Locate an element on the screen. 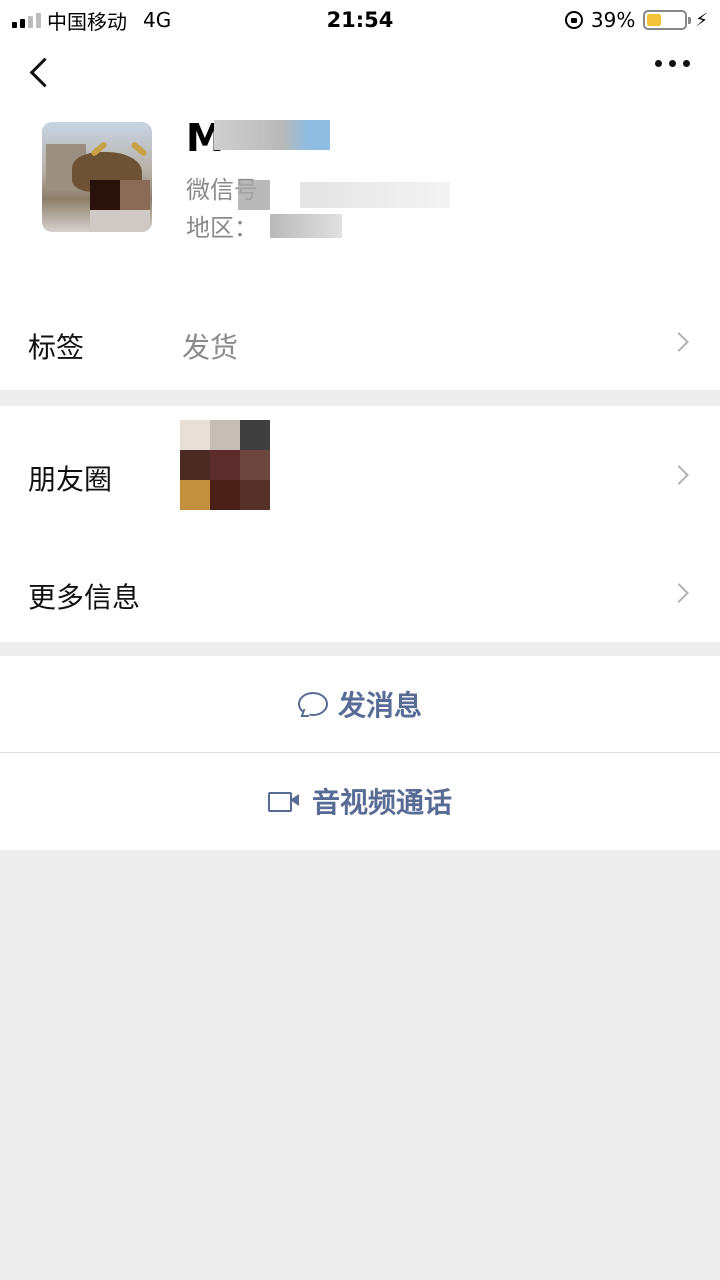 The height and width of the screenshot is (1280, 720). rotation-lock-icon is located at coordinates (573, 20).